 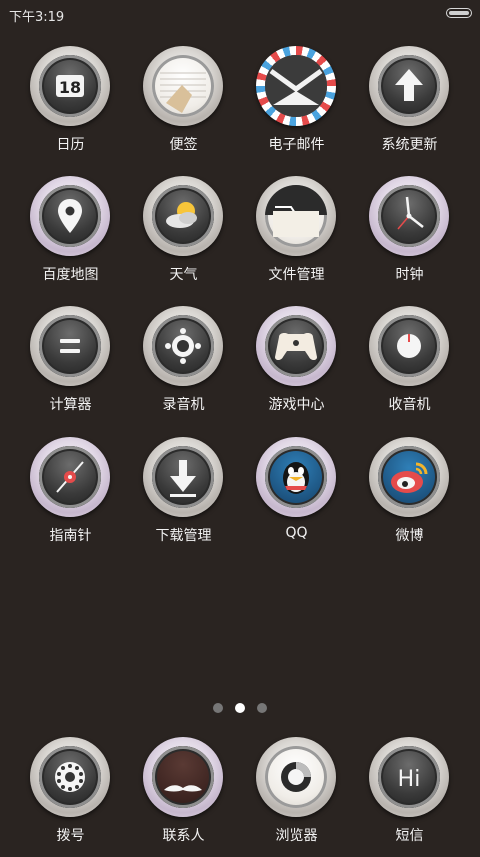 I want to click on map-pin-icon, so click(x=70, y=216).